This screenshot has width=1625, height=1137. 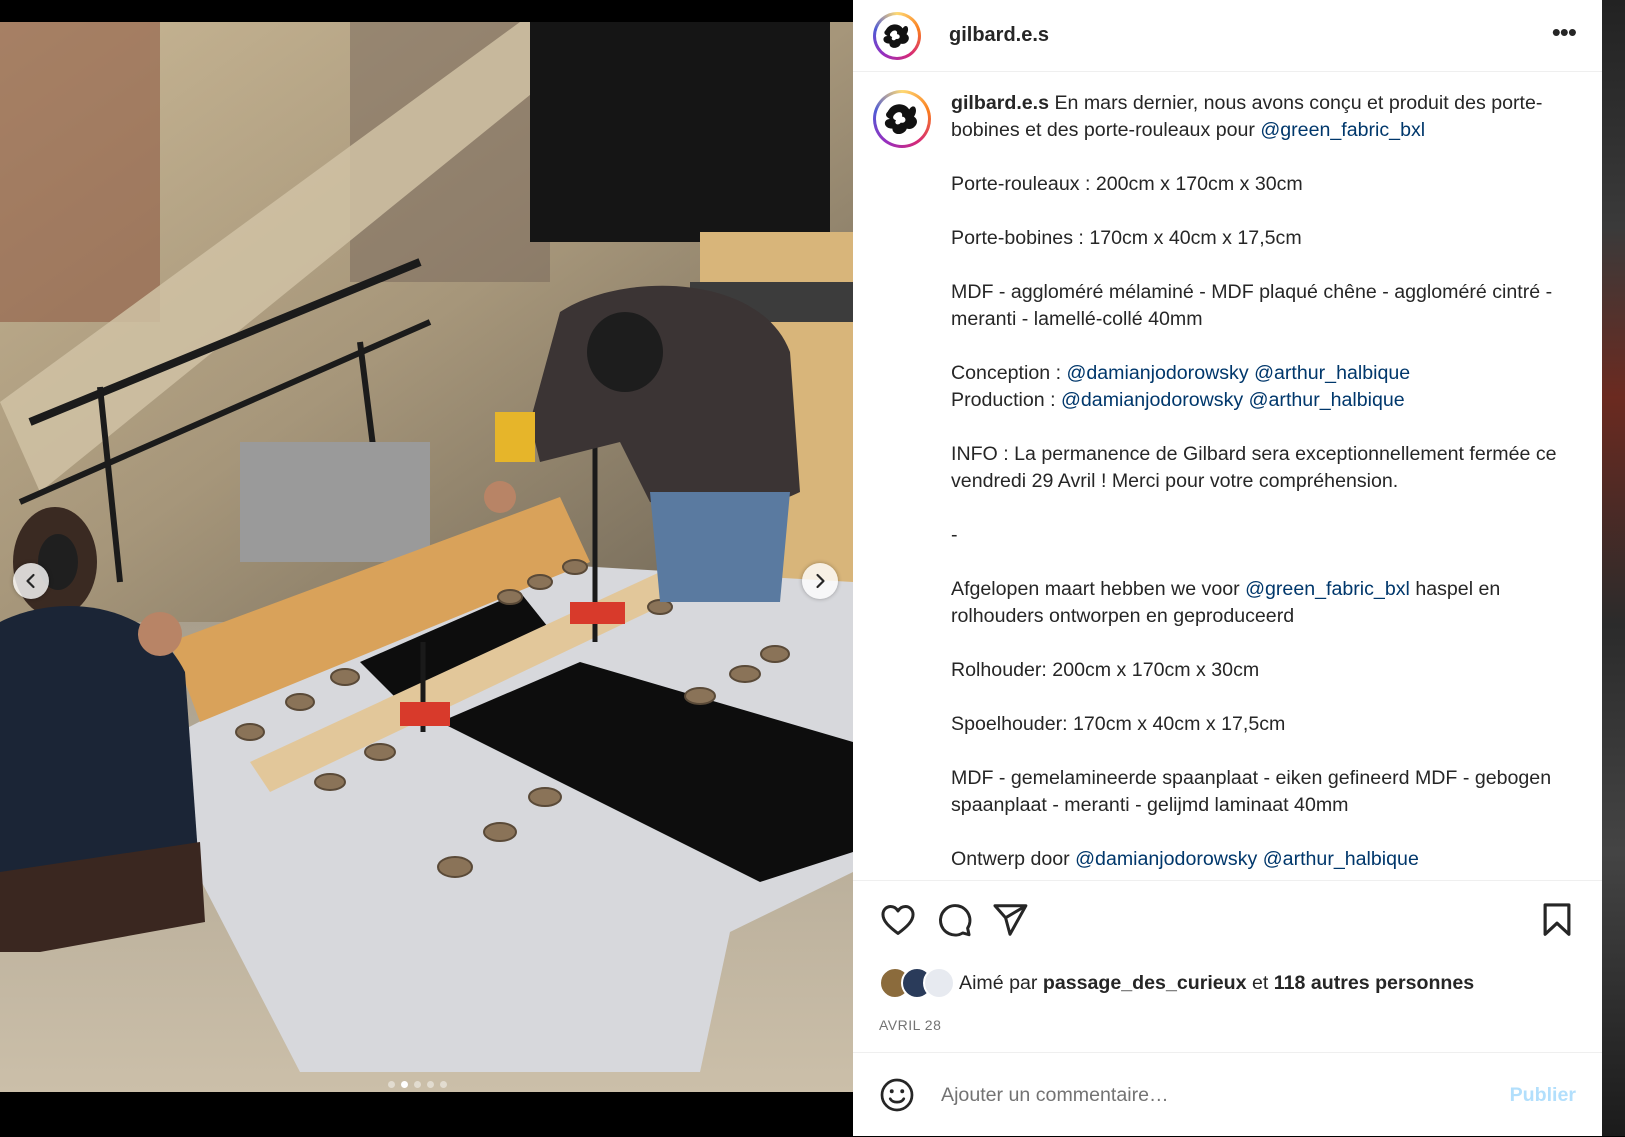 What do you see at coordinates (1003, 400) in the screenshot?
I see `caption-text: Production :` at bounding box center [1003, 400].